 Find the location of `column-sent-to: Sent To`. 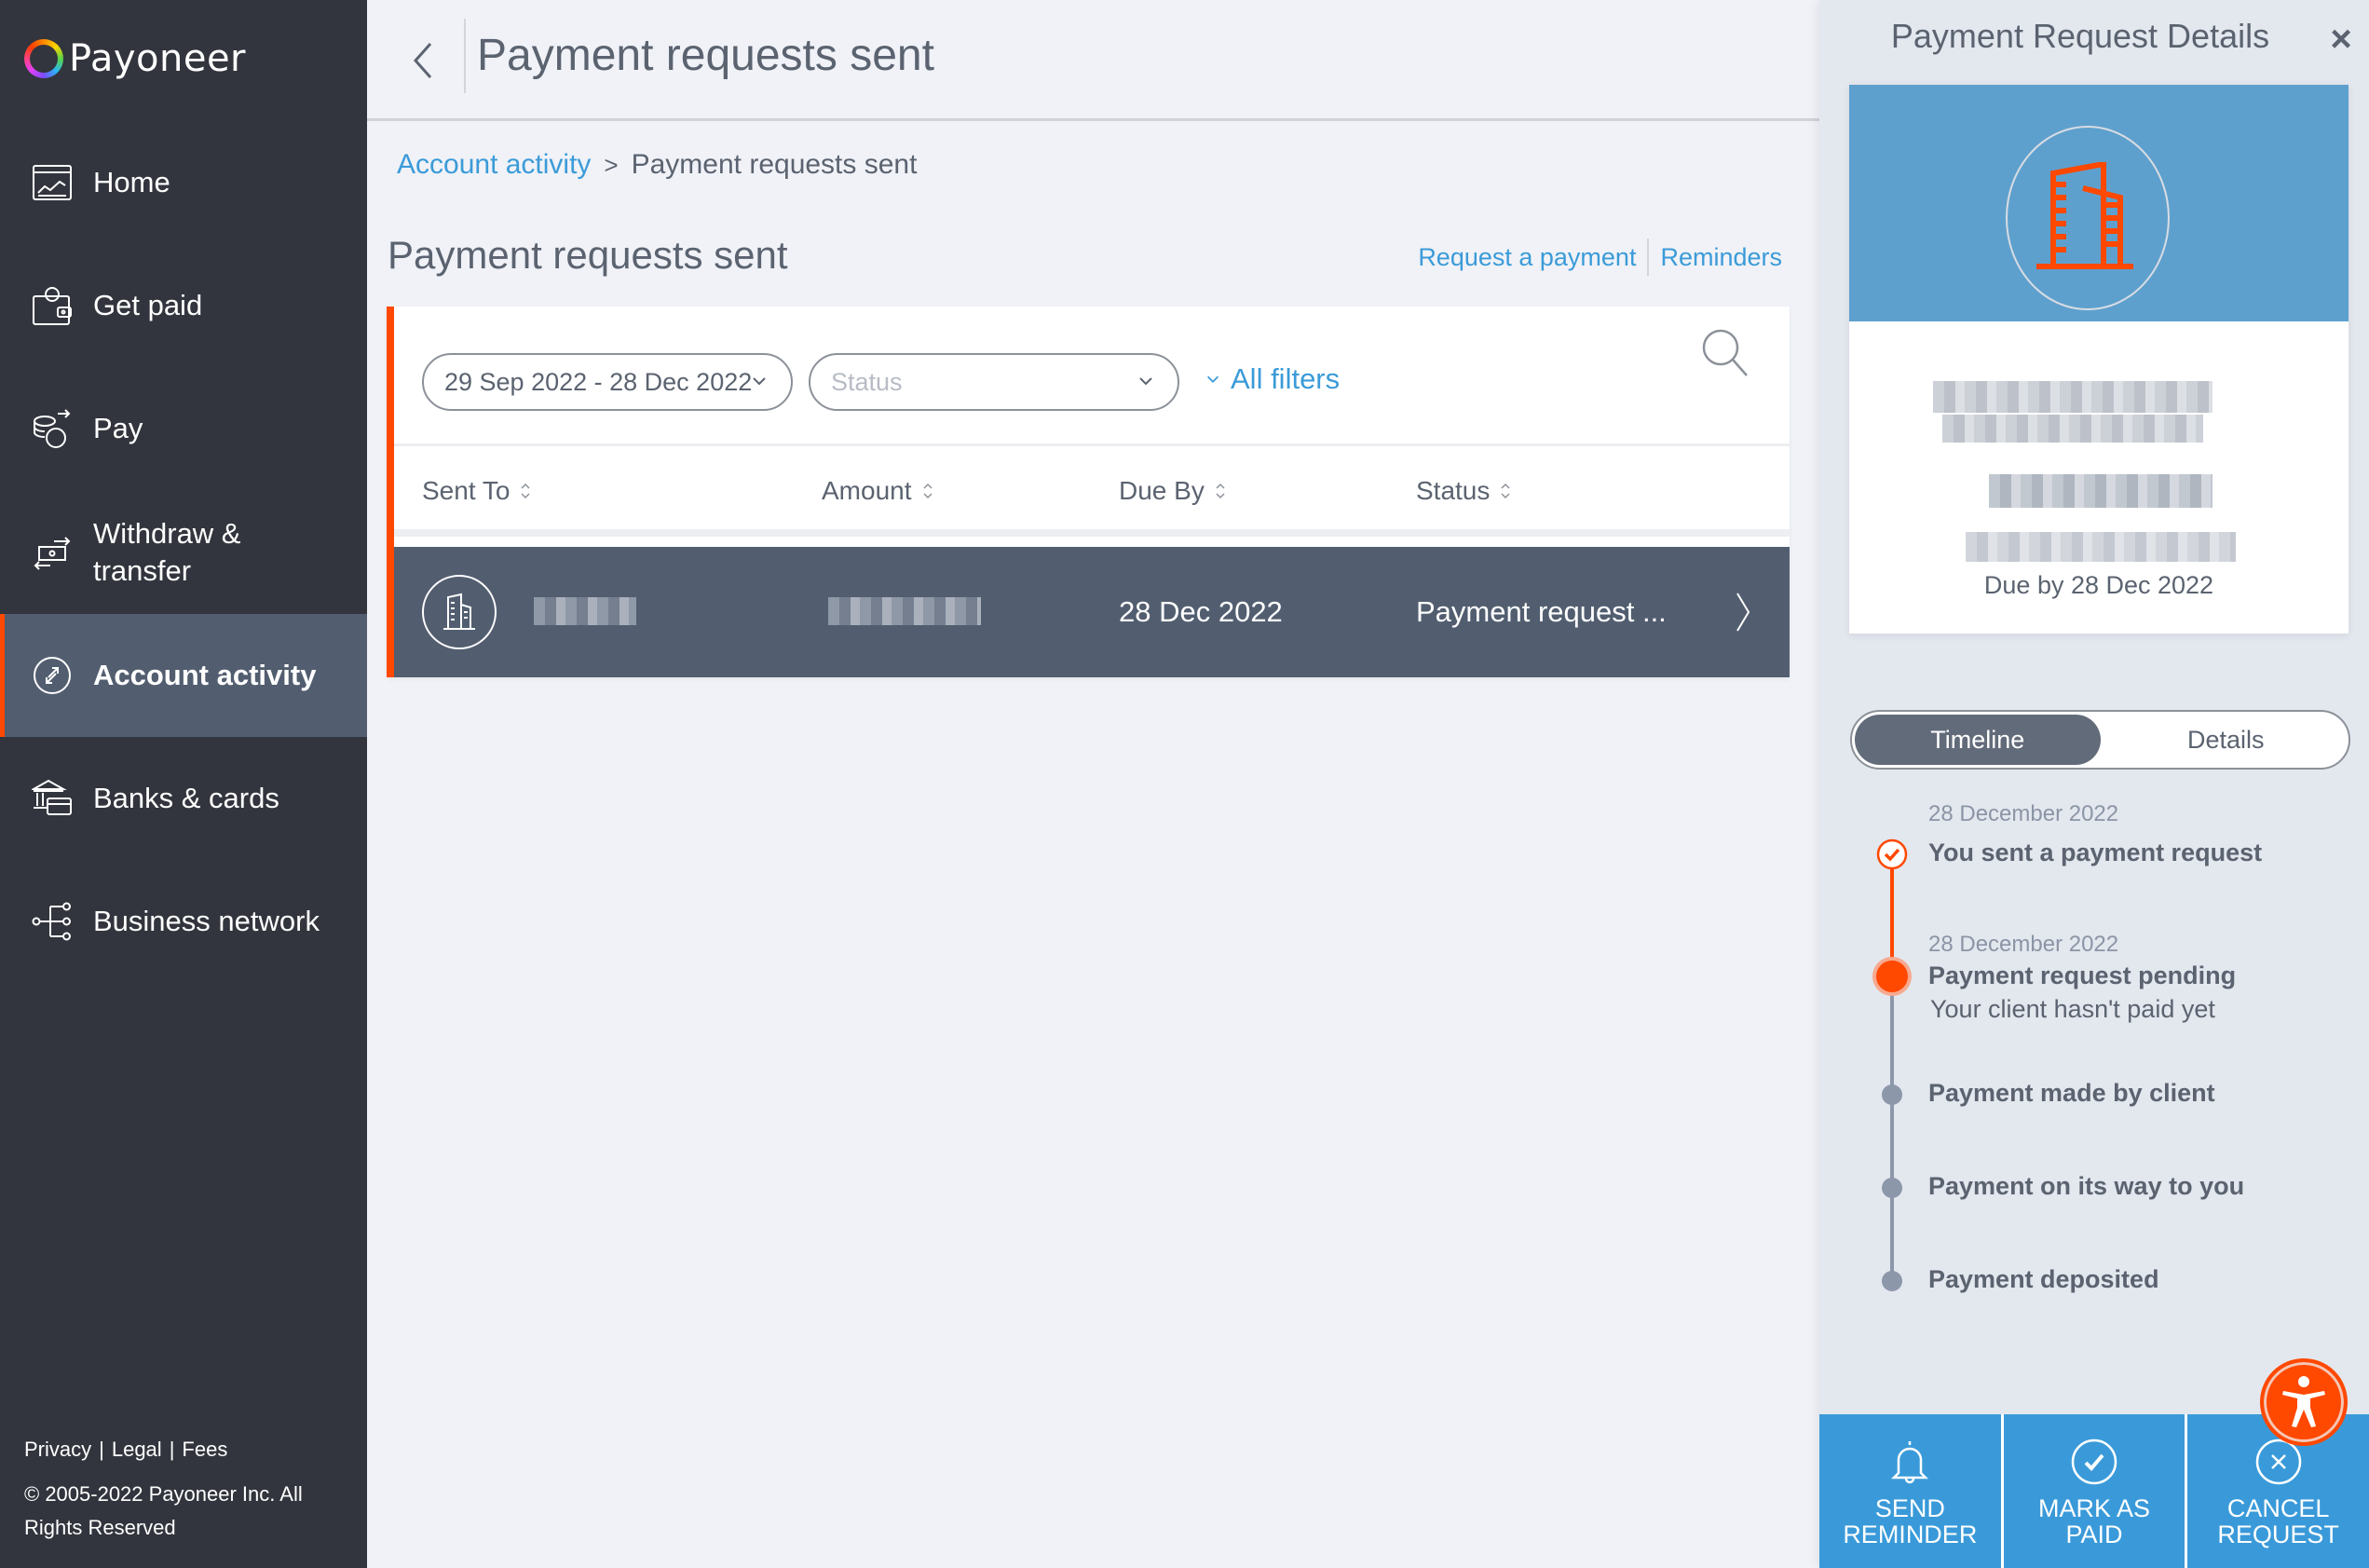

column-sent-to: Sent To is located at coordinates (477, 491).